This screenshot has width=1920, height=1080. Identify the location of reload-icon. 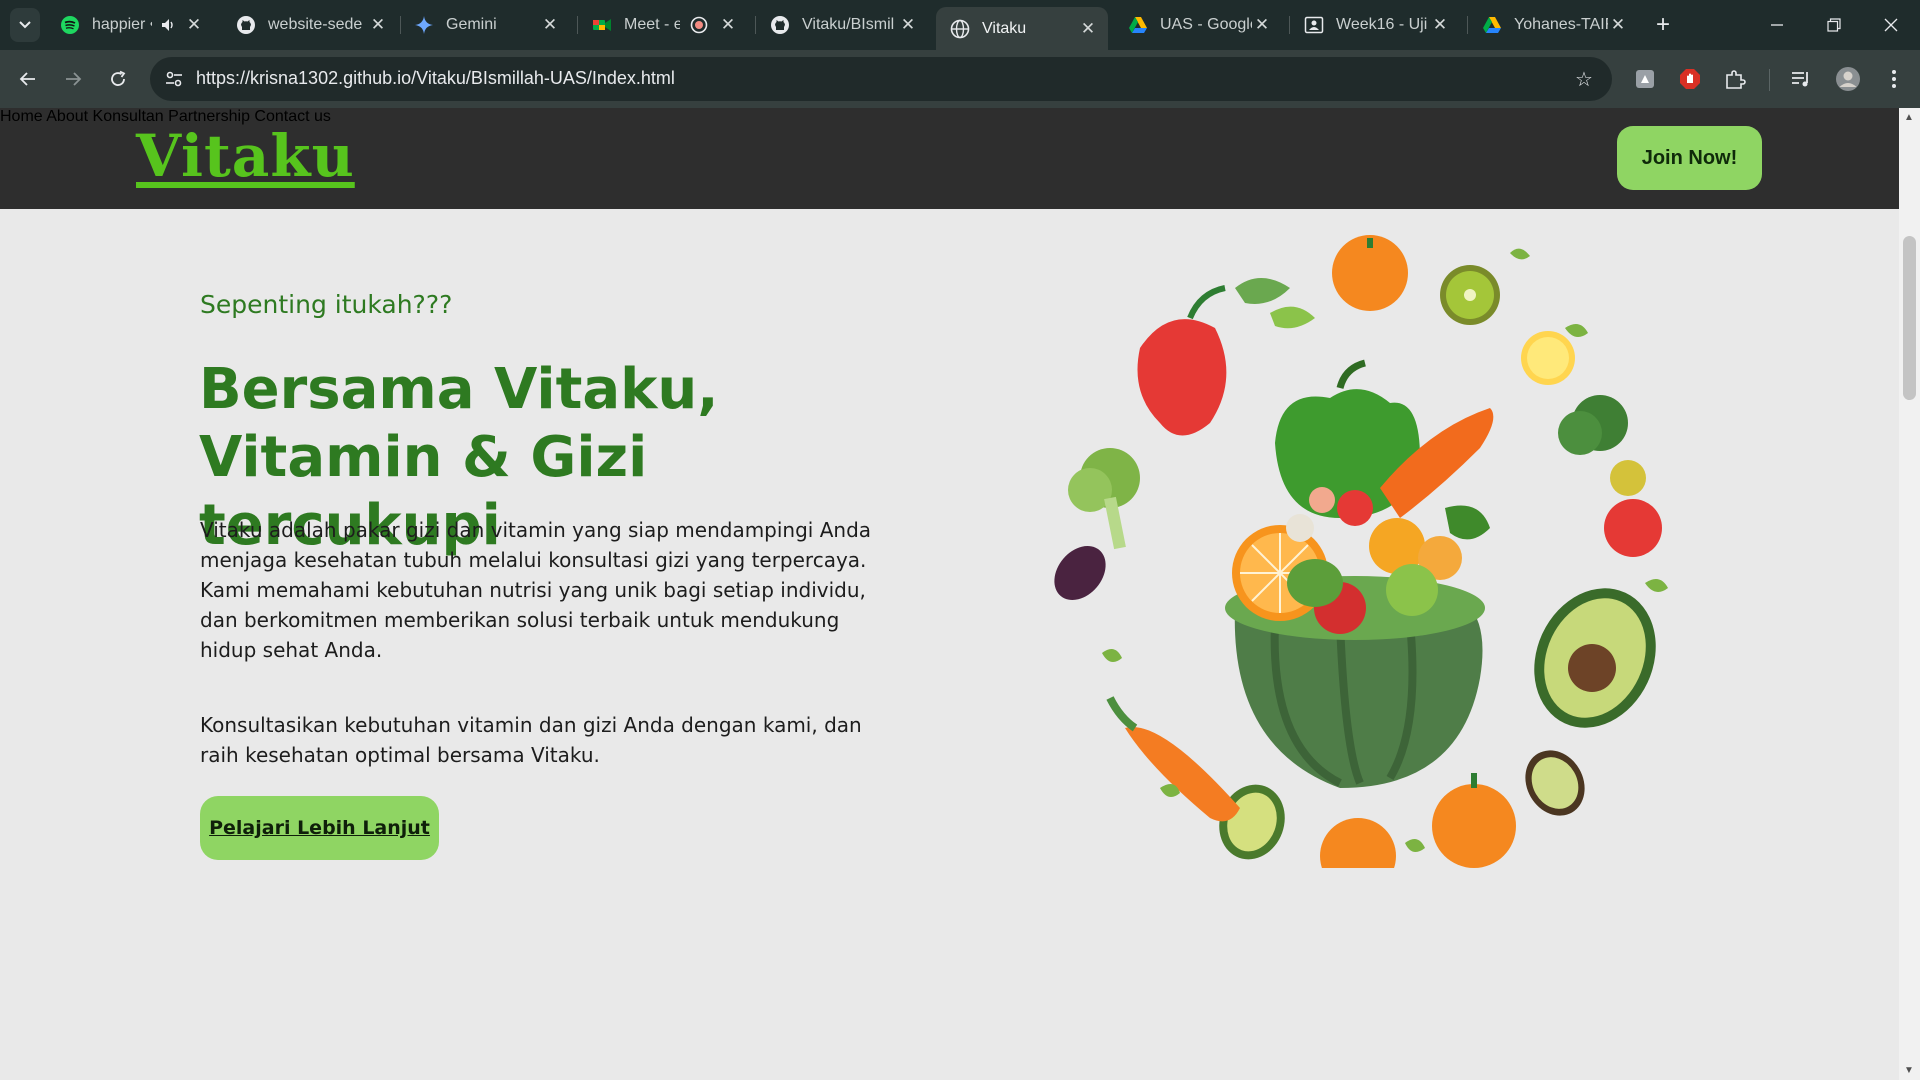
(118, 78).